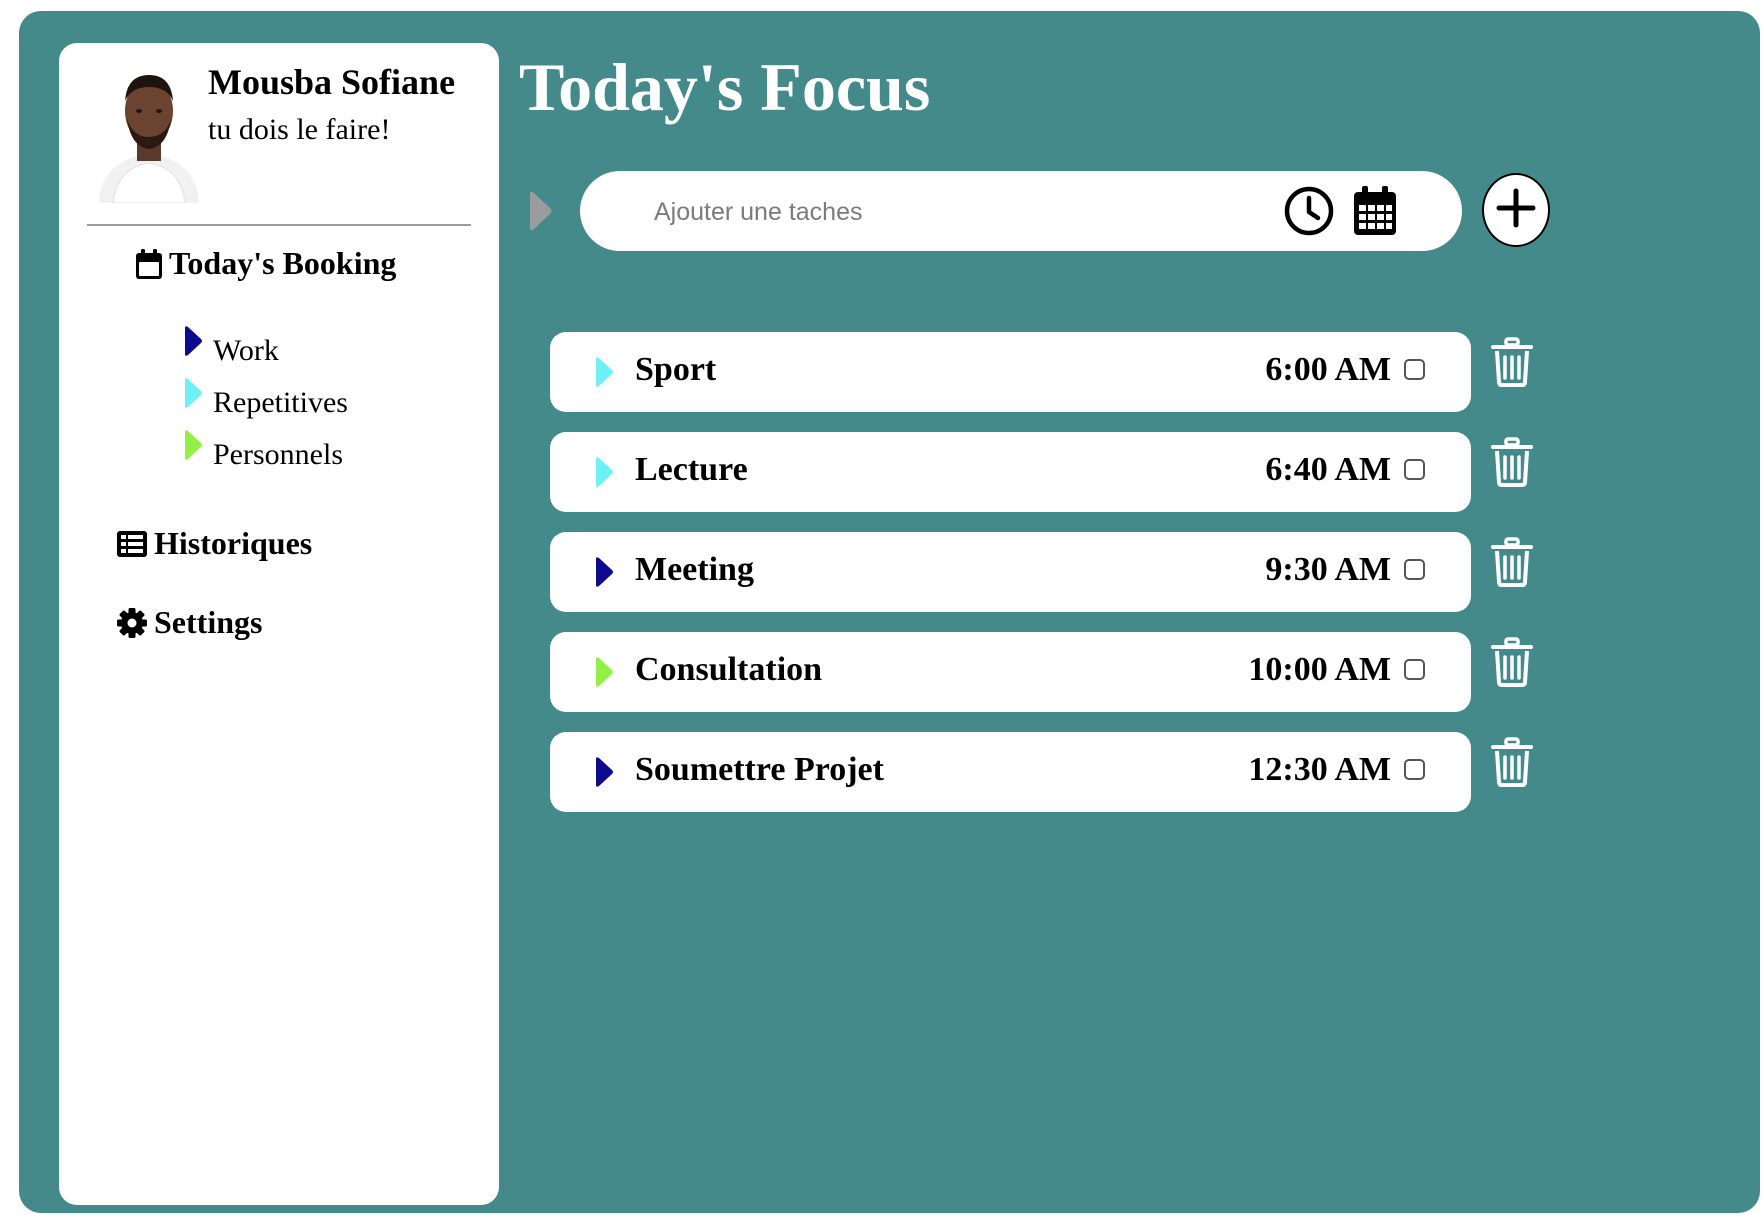 Image resolution: width=1764 pixels, height=1216 pixels. Describe the element at coordinates (694, 569) in the screenshot. I see `task-name: Meeting` at that location.